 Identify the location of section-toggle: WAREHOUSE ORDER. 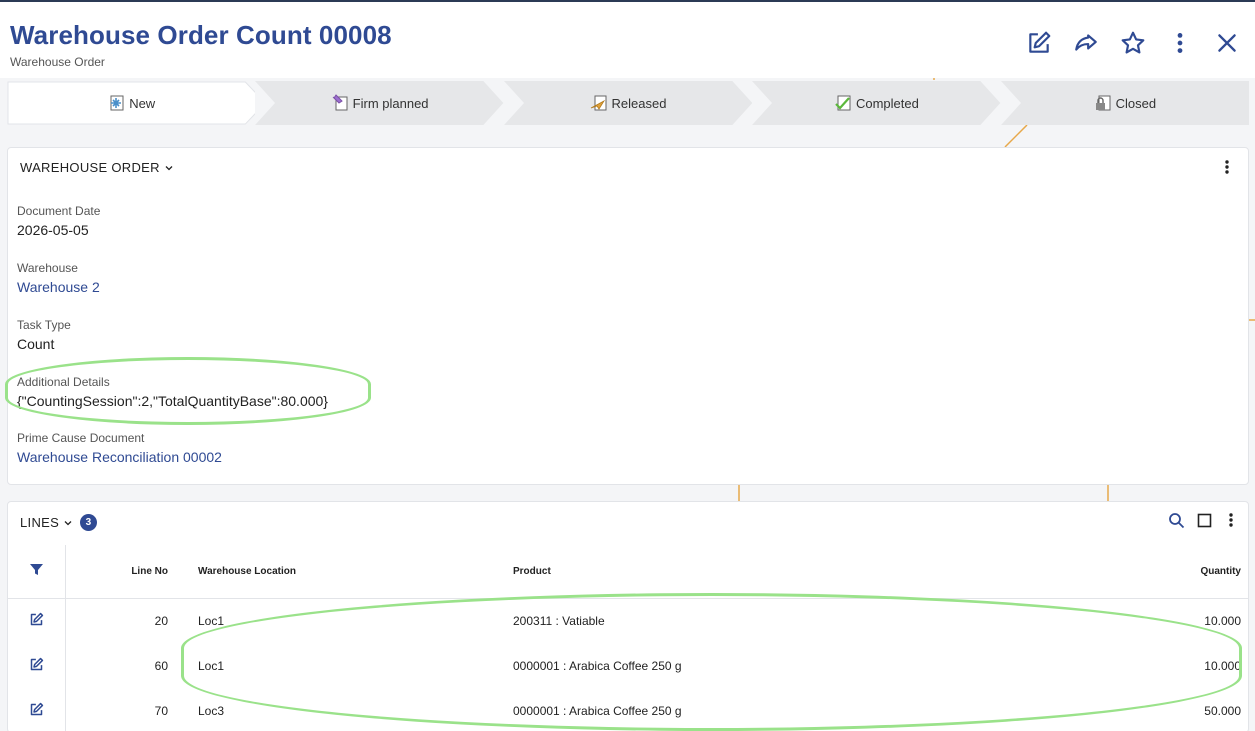
(97, 167).